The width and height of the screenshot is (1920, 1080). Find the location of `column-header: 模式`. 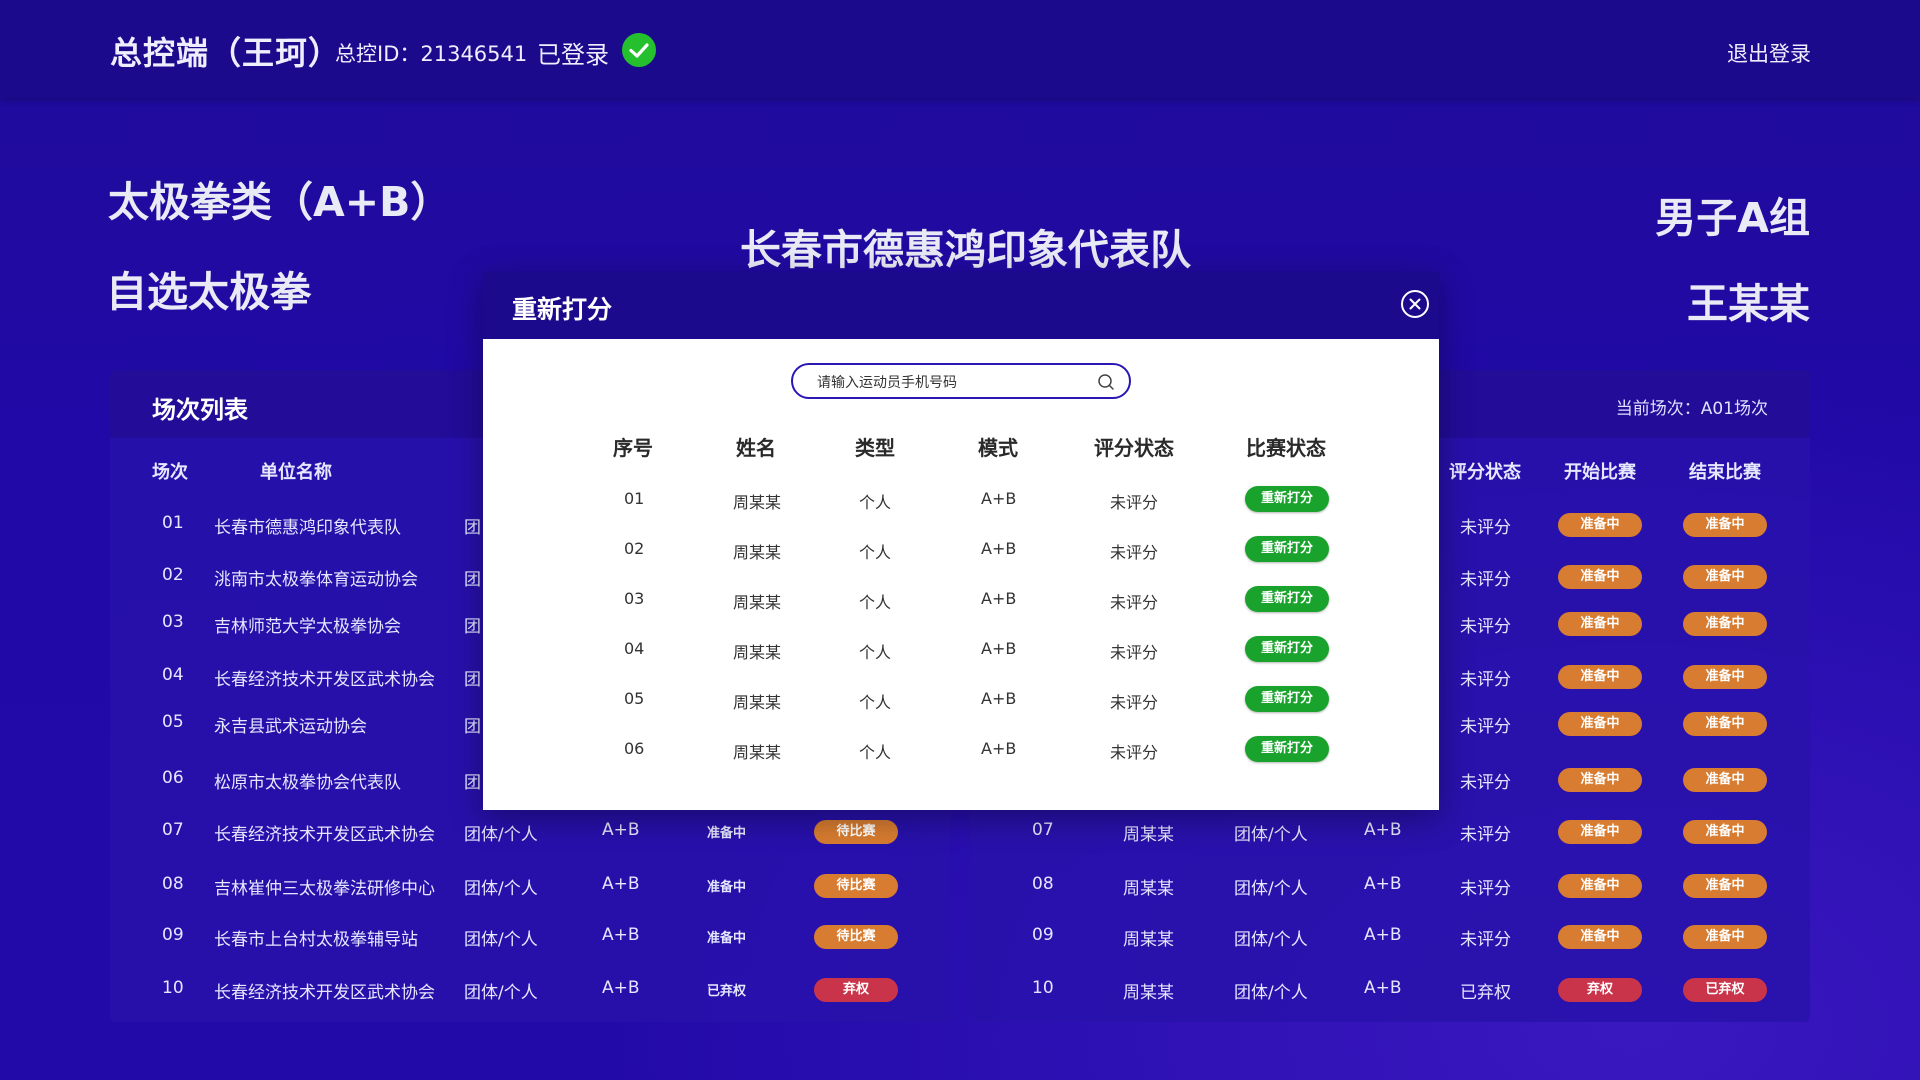

column-header: 模式 is located at coordinates (998, 448).